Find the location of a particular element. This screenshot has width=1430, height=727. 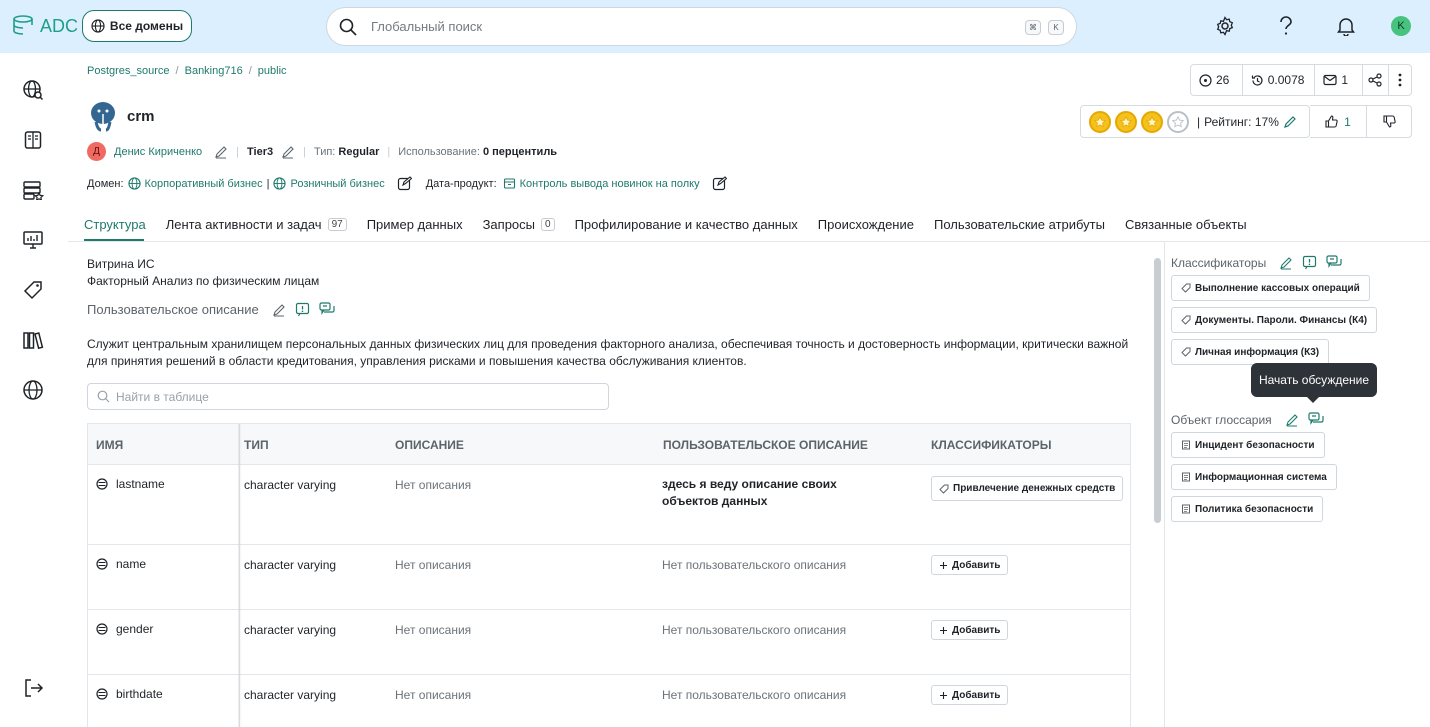

tab-queries: Запросы 0 is located at coordinates (519, 224).